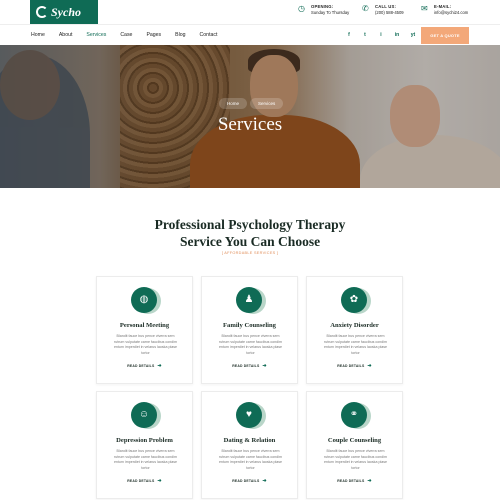 The height and width of the screenshot is (500, 500). What do you see at coordinates (381, 35) in the screenshot?
I see `instagram-icon: i` at bounding box center [381, 35].